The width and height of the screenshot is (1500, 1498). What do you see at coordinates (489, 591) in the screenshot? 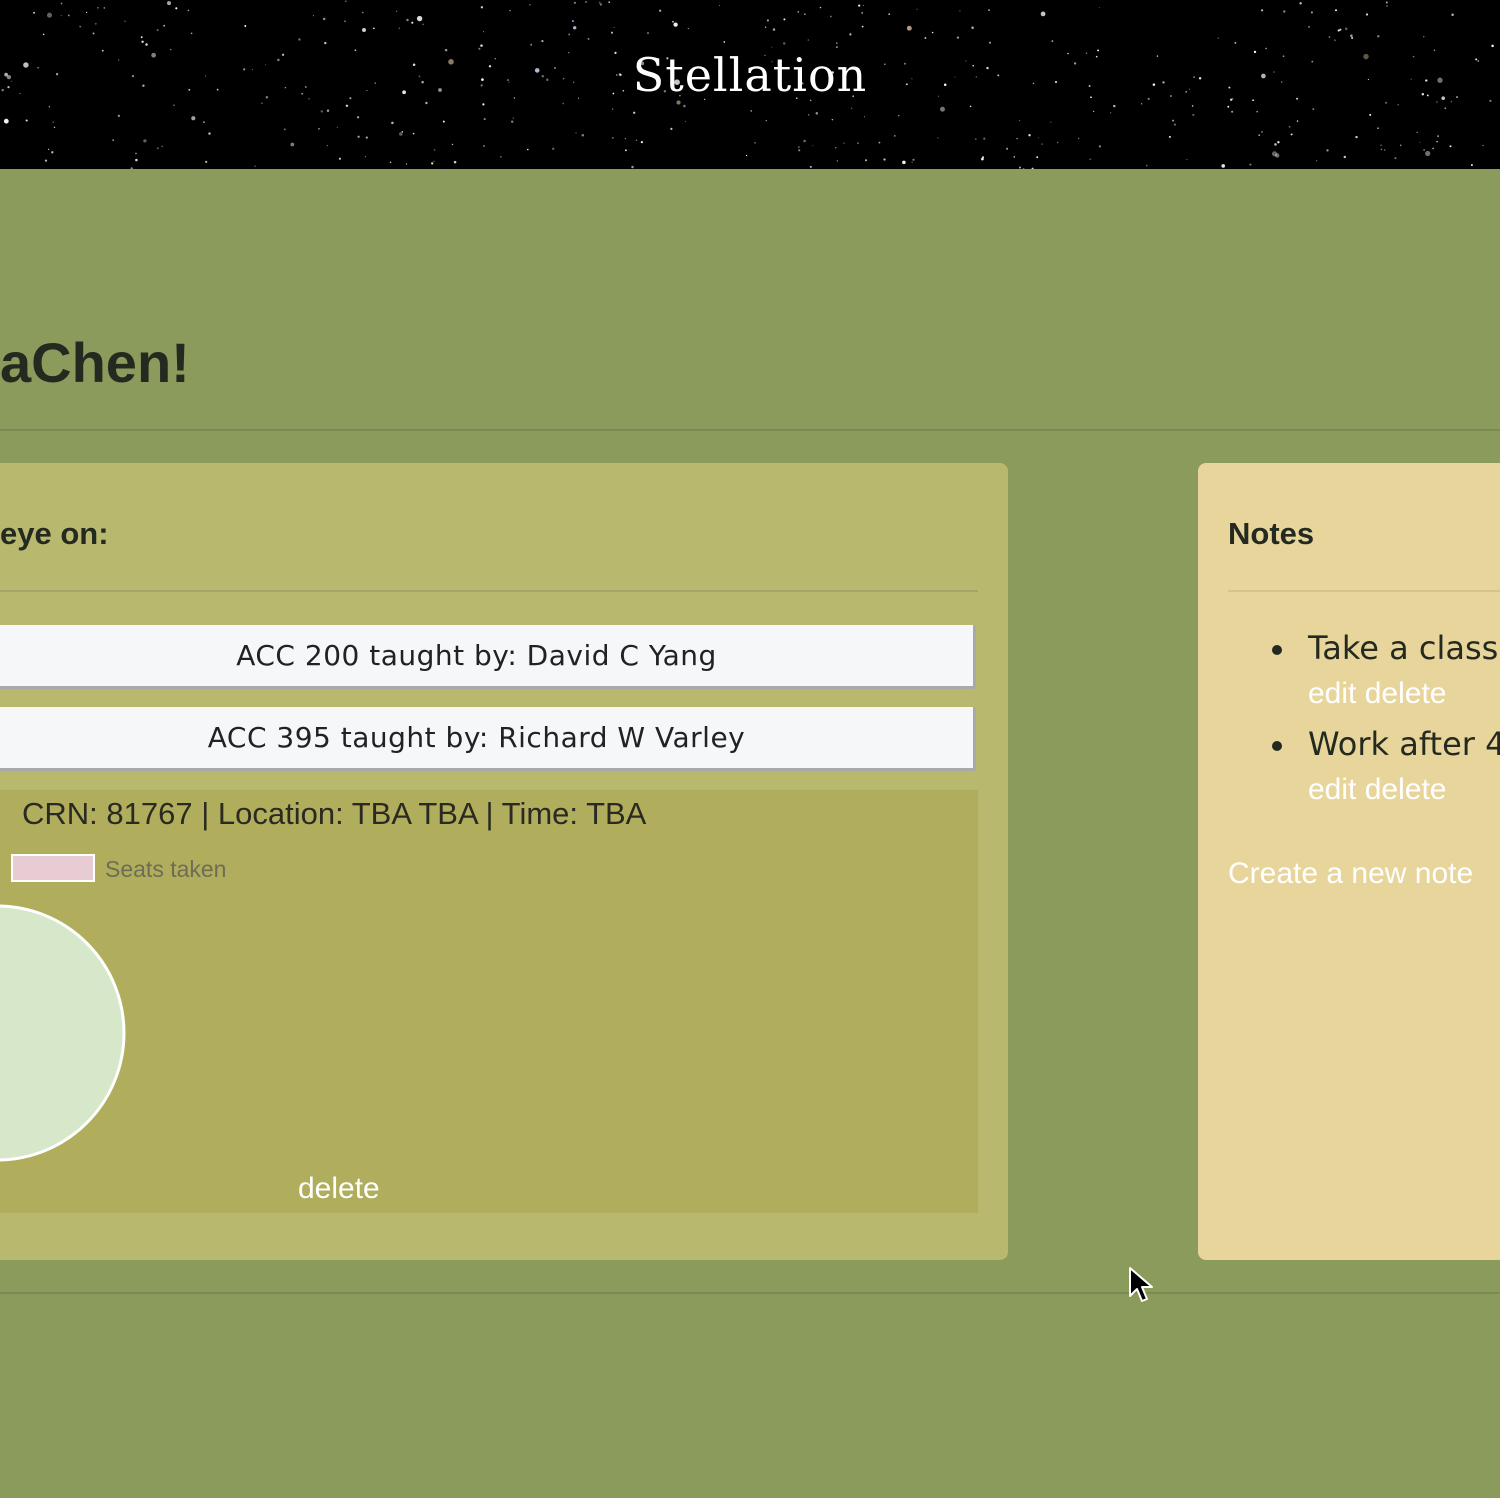
I see `watchlist-divider` at bounding box center [489, 591].